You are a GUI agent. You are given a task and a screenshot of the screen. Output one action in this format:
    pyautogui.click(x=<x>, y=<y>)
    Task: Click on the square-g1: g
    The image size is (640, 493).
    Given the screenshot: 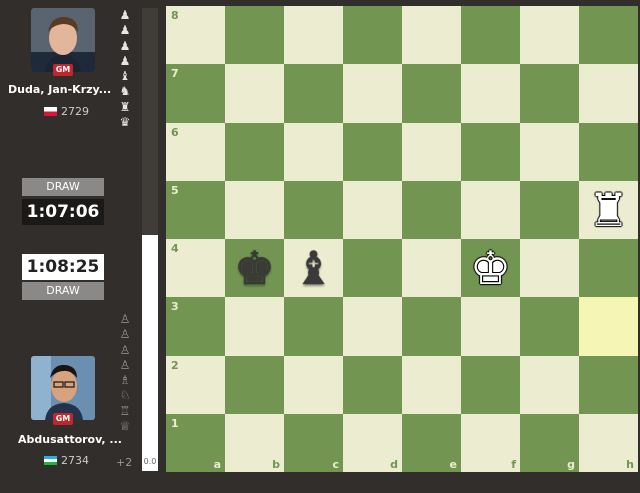 What is the action you would take?
    pyautogui.click(x=549, y=442)
    